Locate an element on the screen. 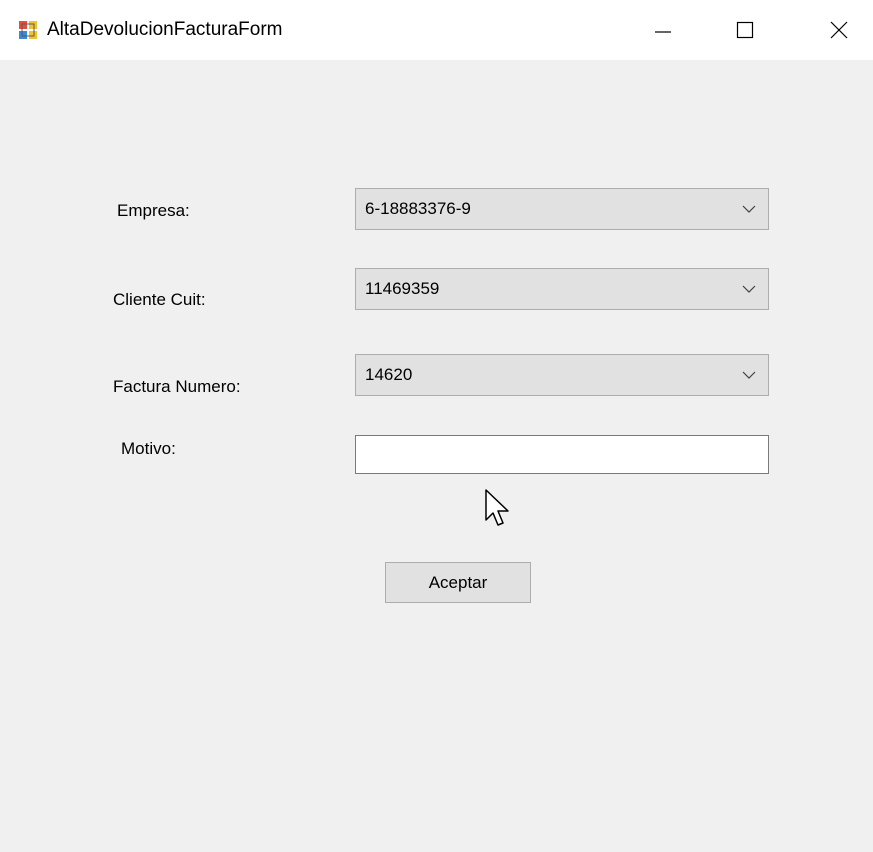 The image size is (873, 852). motivo-input is located at coordinates (562, 454).